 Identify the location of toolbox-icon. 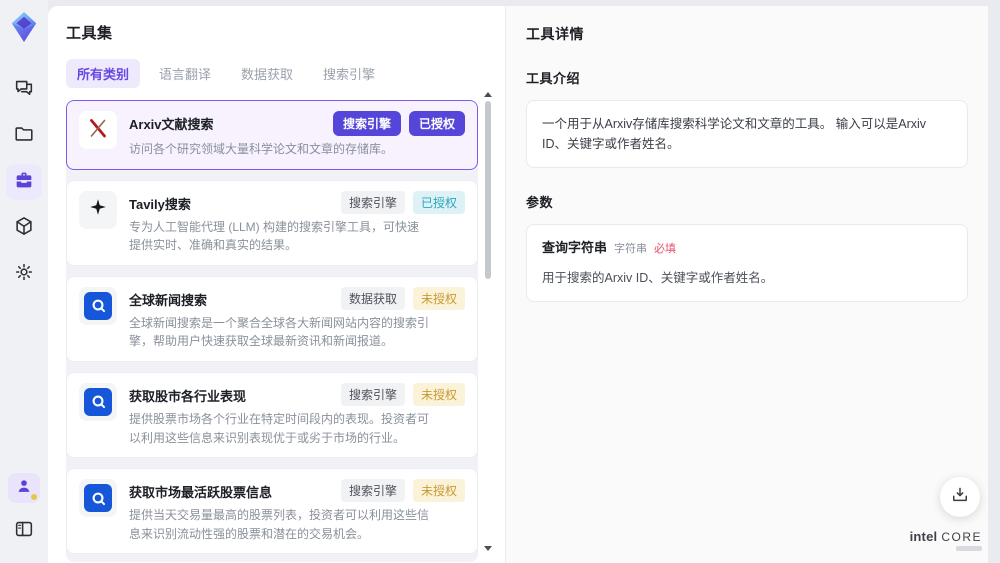
(24, 182).